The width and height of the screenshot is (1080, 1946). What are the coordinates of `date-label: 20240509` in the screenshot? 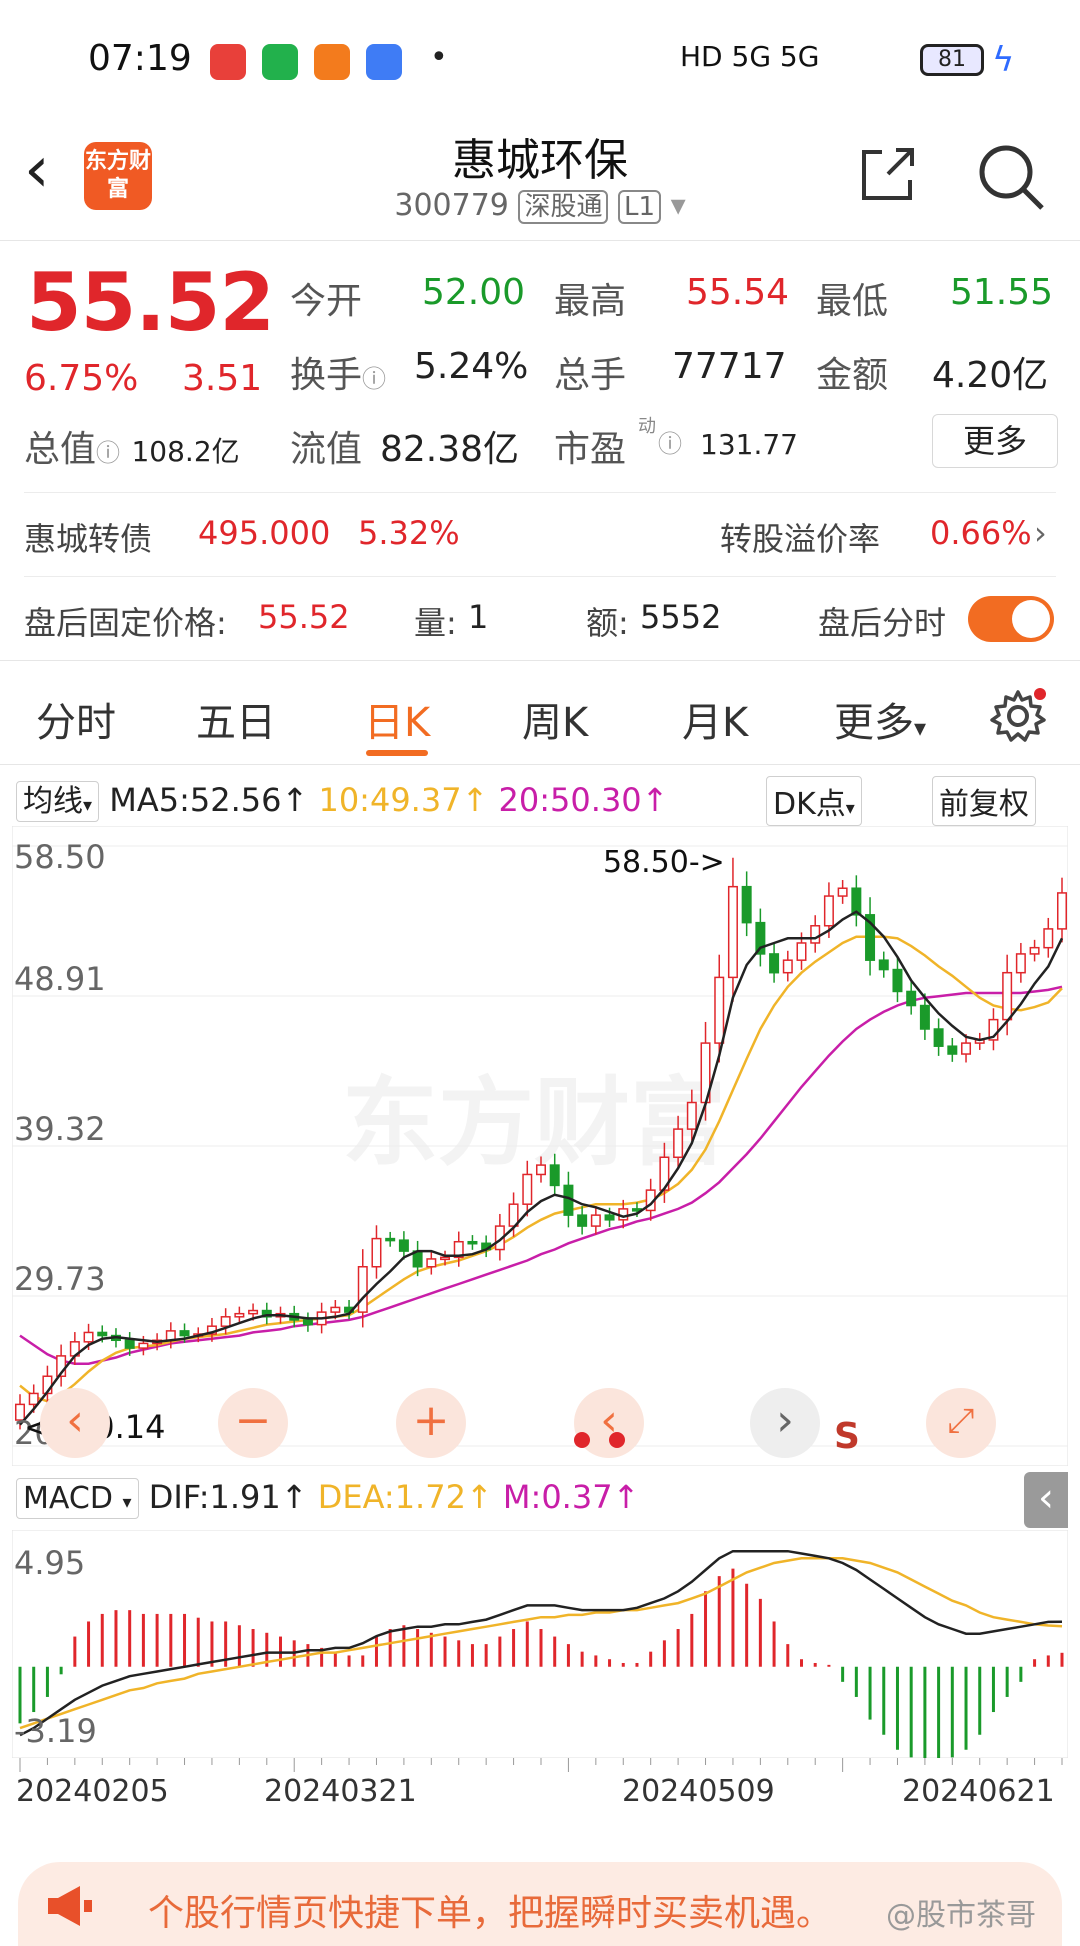 It's located at (698, 1791).